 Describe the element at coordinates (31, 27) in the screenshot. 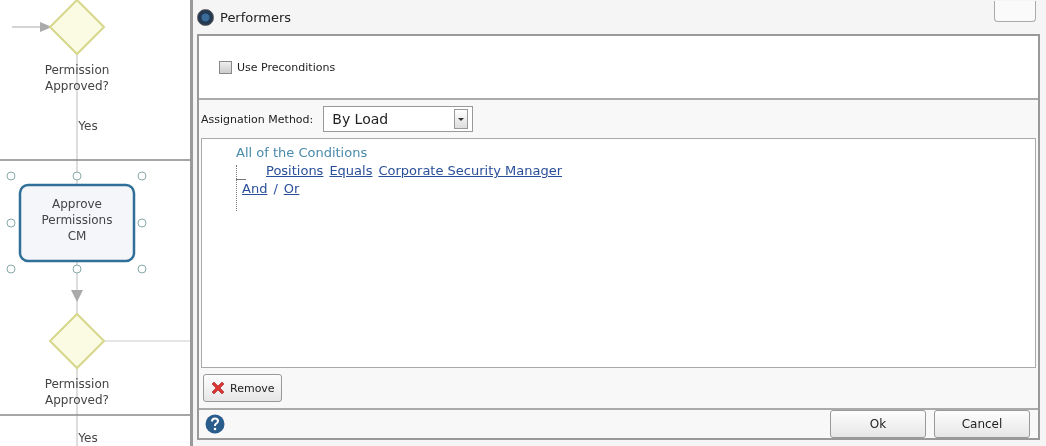

I see `arrow` at that location.